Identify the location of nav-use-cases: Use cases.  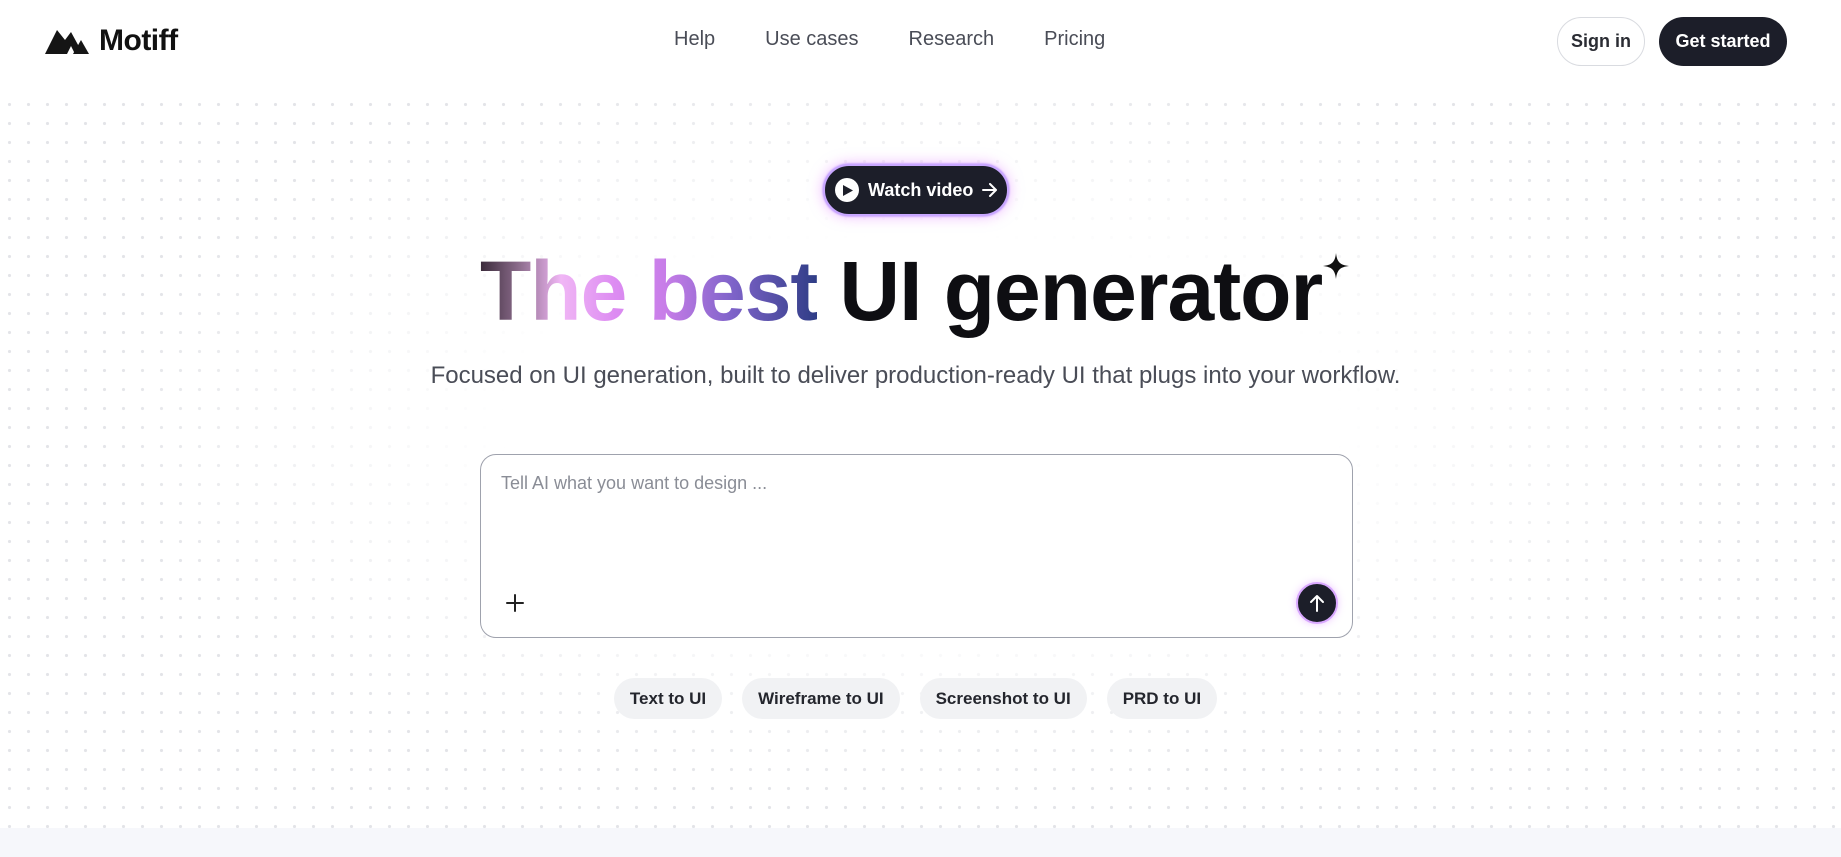
(811, 39).